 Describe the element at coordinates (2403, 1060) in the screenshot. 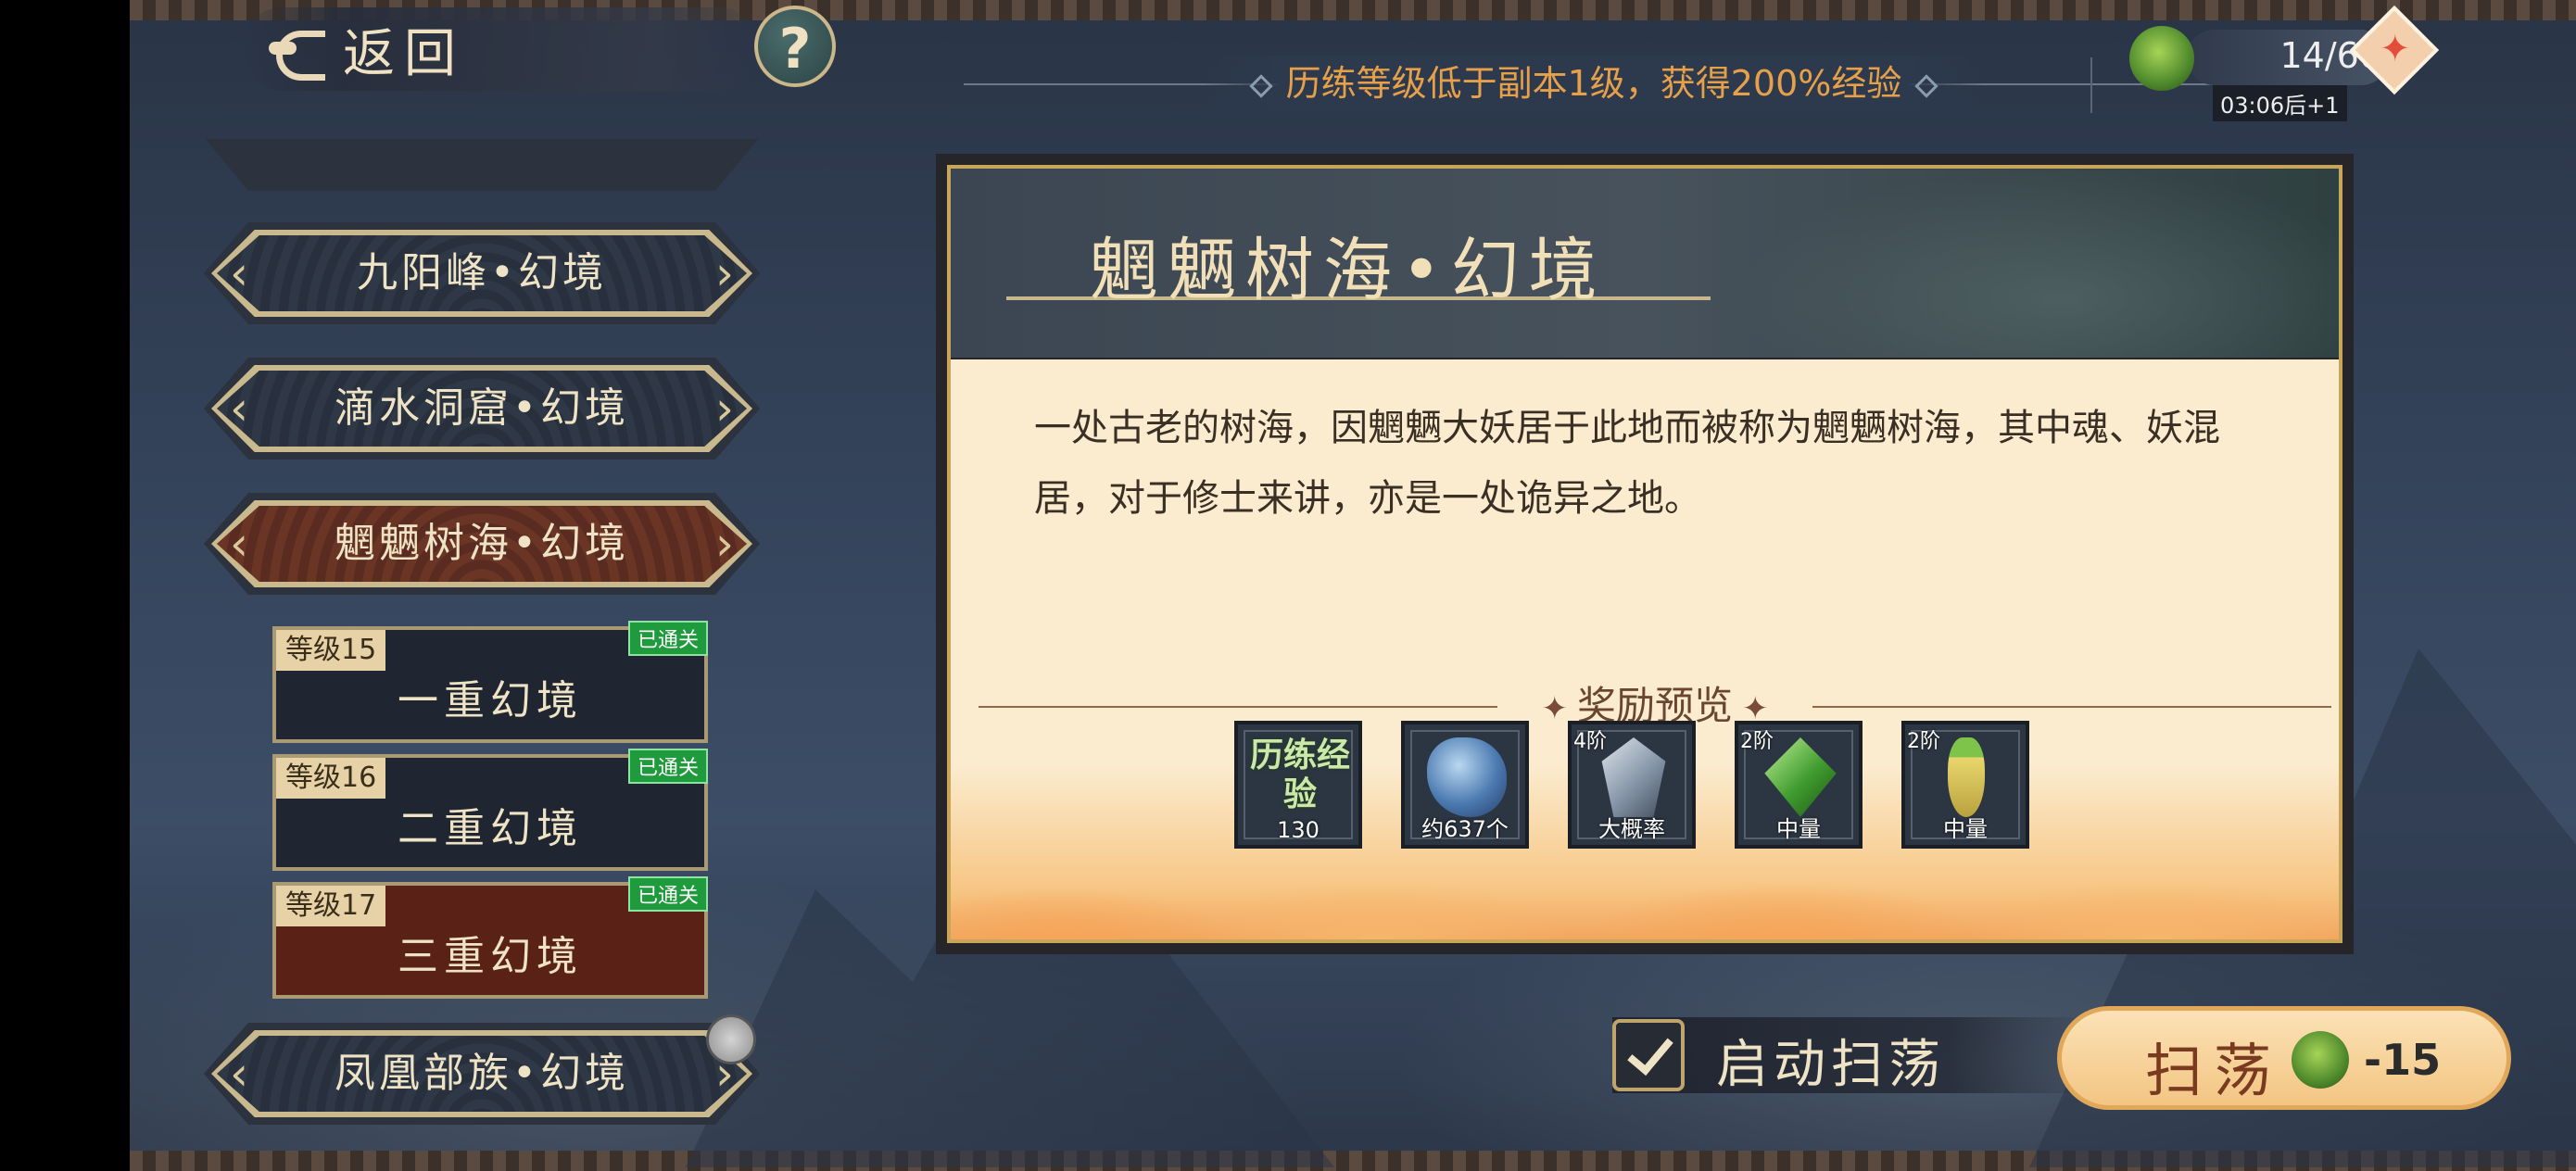

I see `sweep-cost: -15` at that location.